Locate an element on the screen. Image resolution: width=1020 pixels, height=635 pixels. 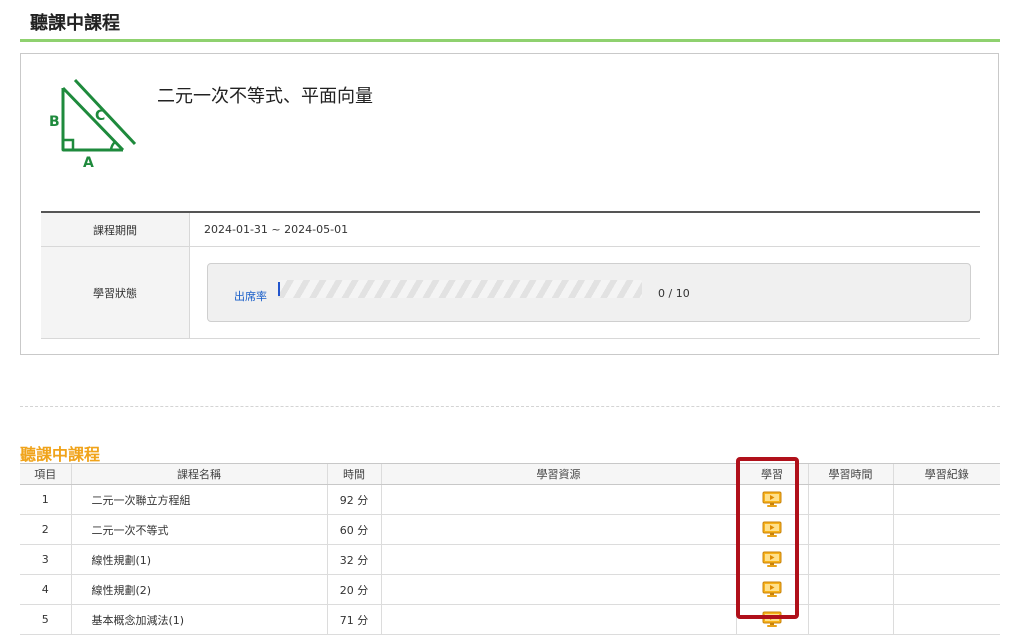
attendance-progress-fill is located at coordinates (279, 289).